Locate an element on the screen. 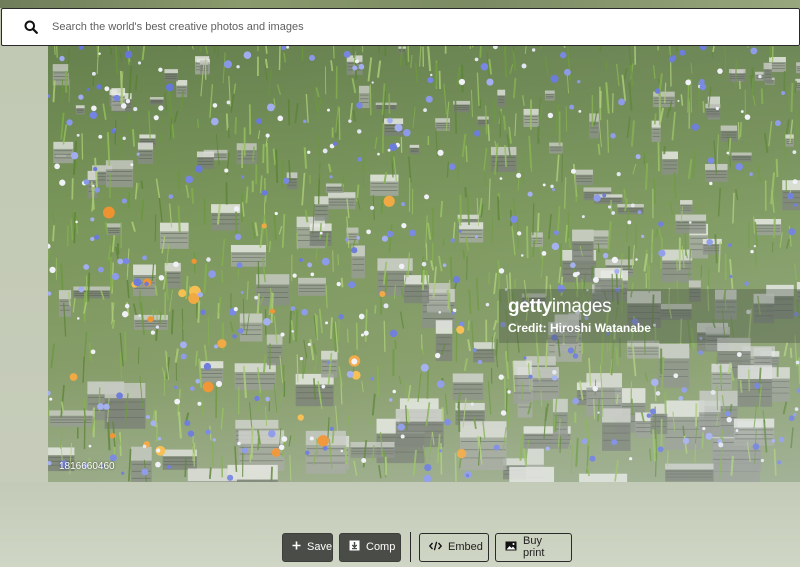 This screenshot has height=567, width=800. search-icon is located at coordinates (31, 27).